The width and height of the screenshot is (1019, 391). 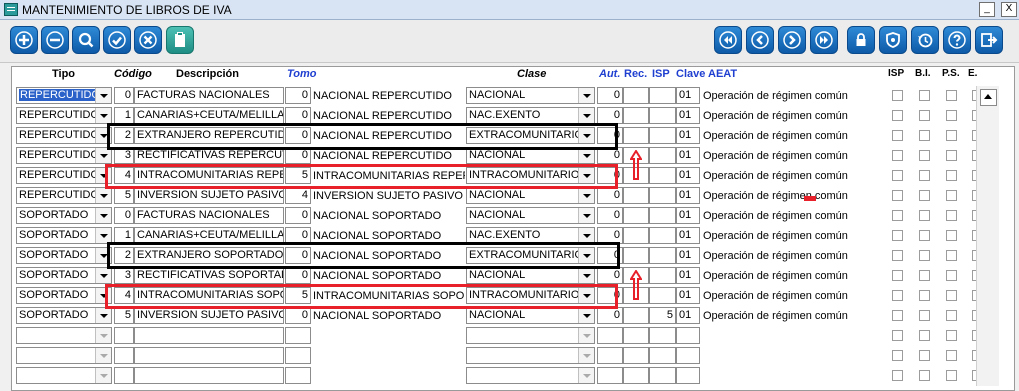 I want to click on header-isp: ISP, so click(x=661, y=74).